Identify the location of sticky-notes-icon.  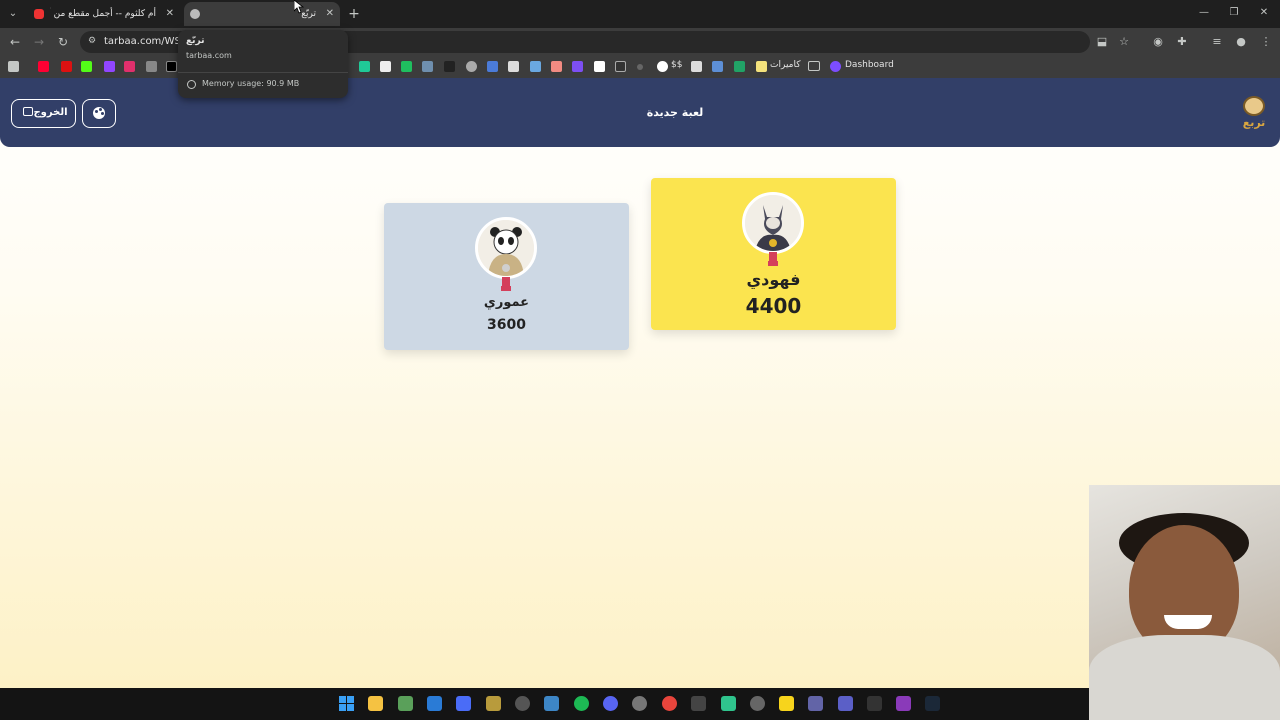
(786, 703).